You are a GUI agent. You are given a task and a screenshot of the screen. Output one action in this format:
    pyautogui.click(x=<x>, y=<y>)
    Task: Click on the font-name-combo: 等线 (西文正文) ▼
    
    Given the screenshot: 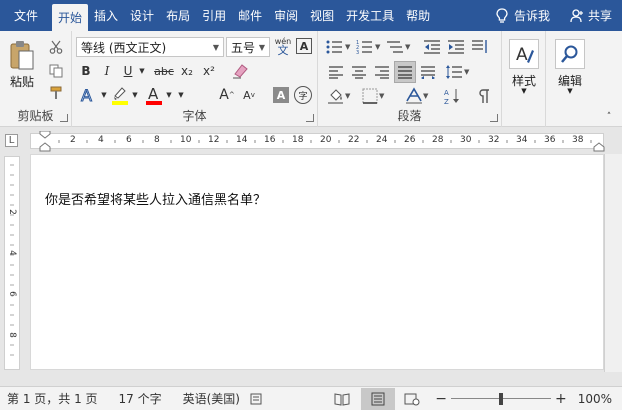 What is the action you would take?
    pyautogui.click(x=150, y=47)
    